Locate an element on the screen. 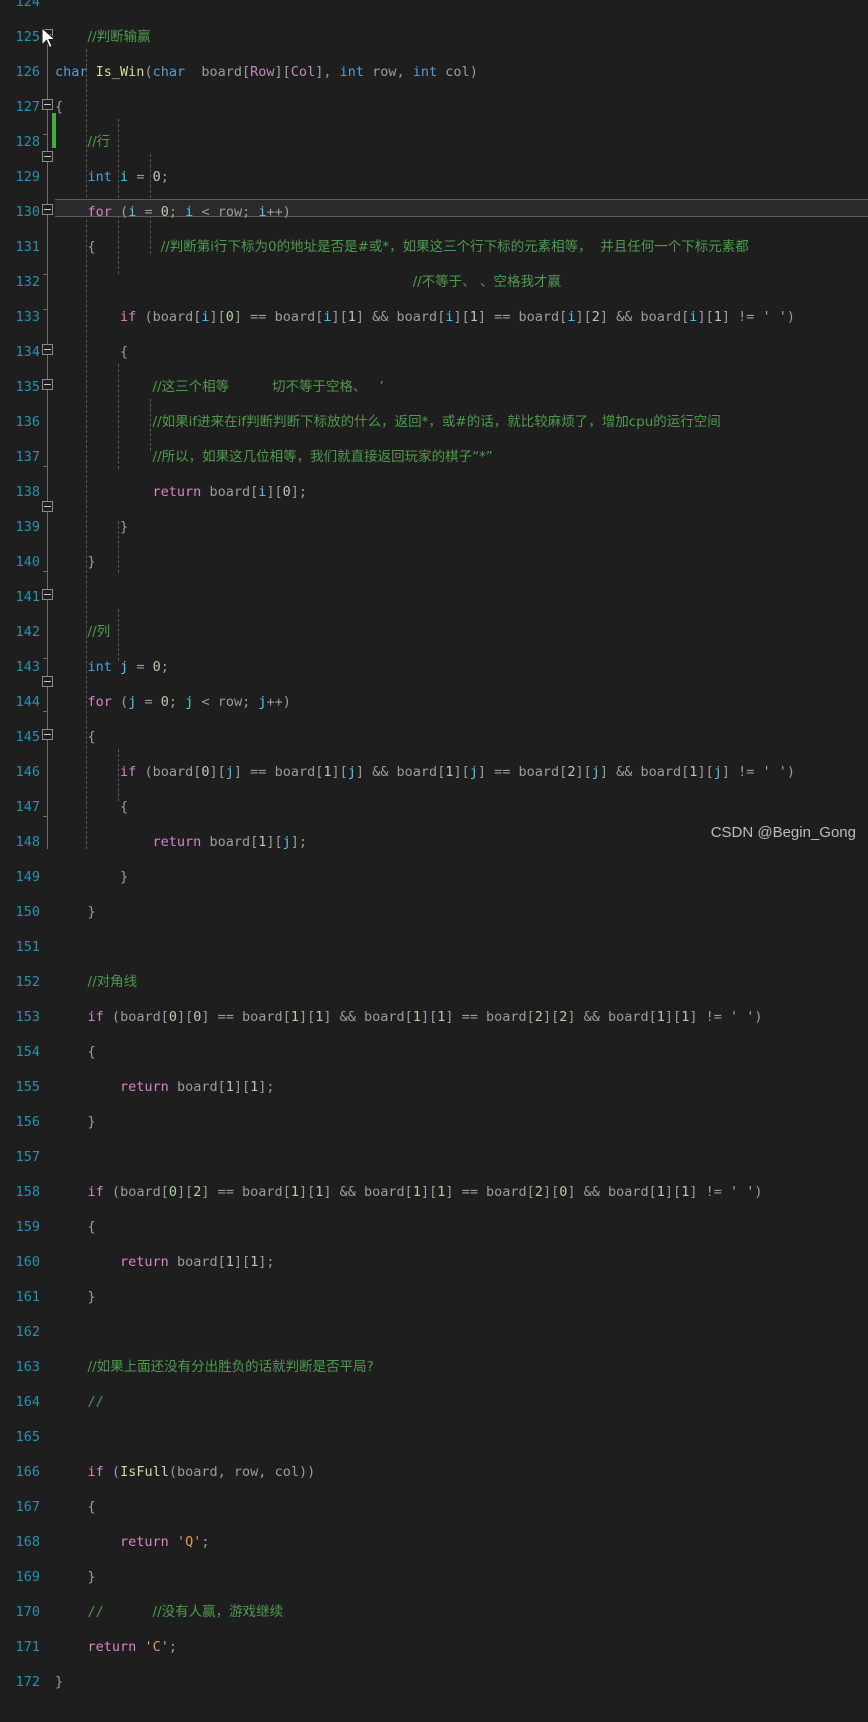 This screenshot has width=868, height=1722. code-line: 140 } is located at coordinates (434, 563).